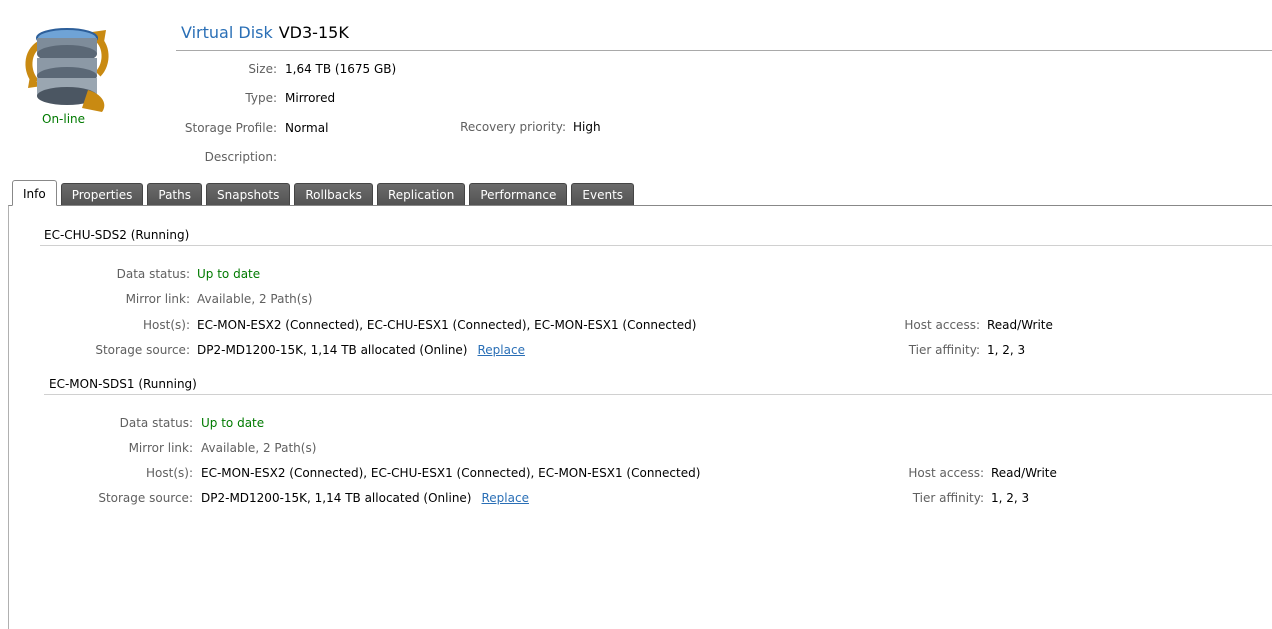 The width and height of the screenshot is (1272, 629). What do you see at coordinates (518, 194) in the screenshot?
I see `tab-performance: Performance` at bounding box center [518, 194].